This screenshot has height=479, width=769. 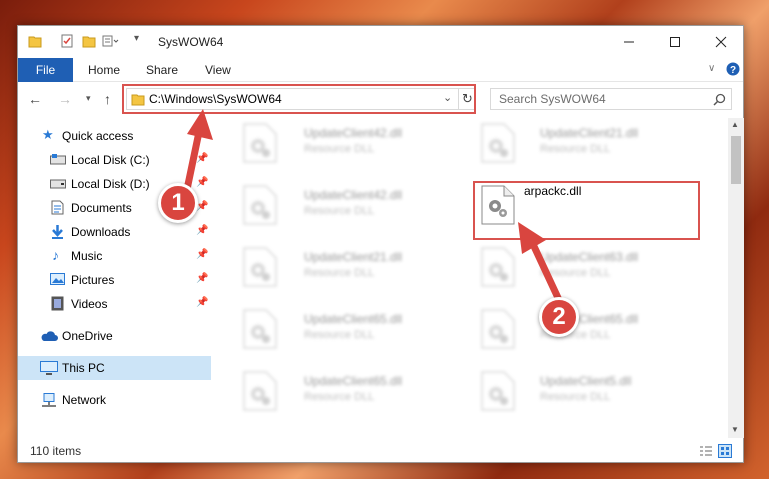 I want to click on sidebar-item-label: Network, so click(x=84, y=400).